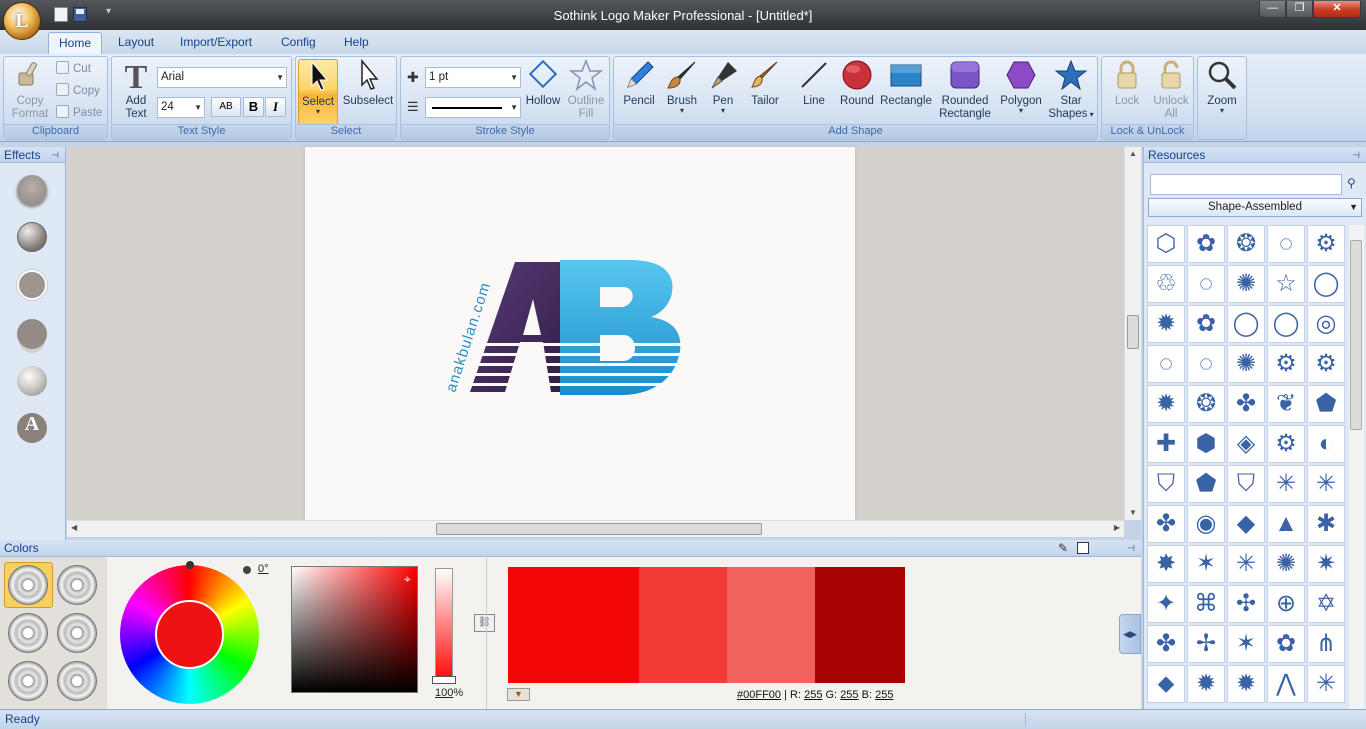 This screenshot has width=1366, height=729. I want to click on shape-item: ✤, so click(1246, 404).